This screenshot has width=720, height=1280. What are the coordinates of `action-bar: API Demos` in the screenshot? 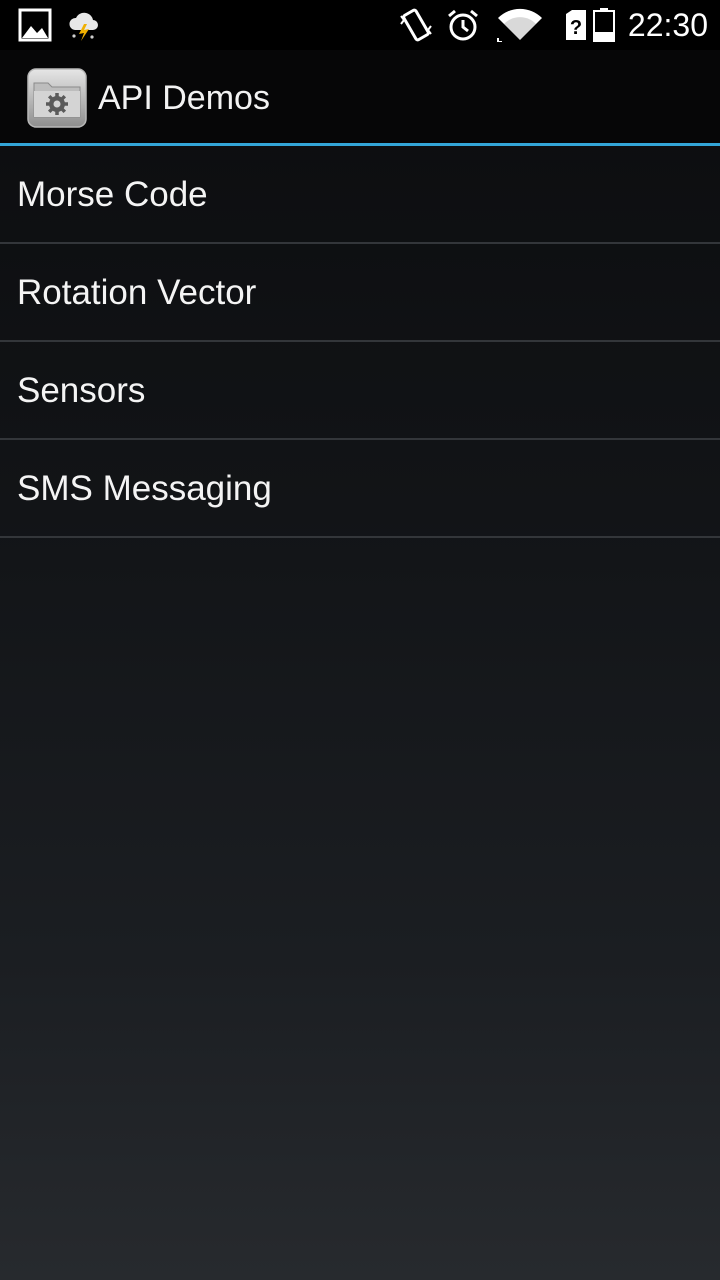 It's located at (360, 96).